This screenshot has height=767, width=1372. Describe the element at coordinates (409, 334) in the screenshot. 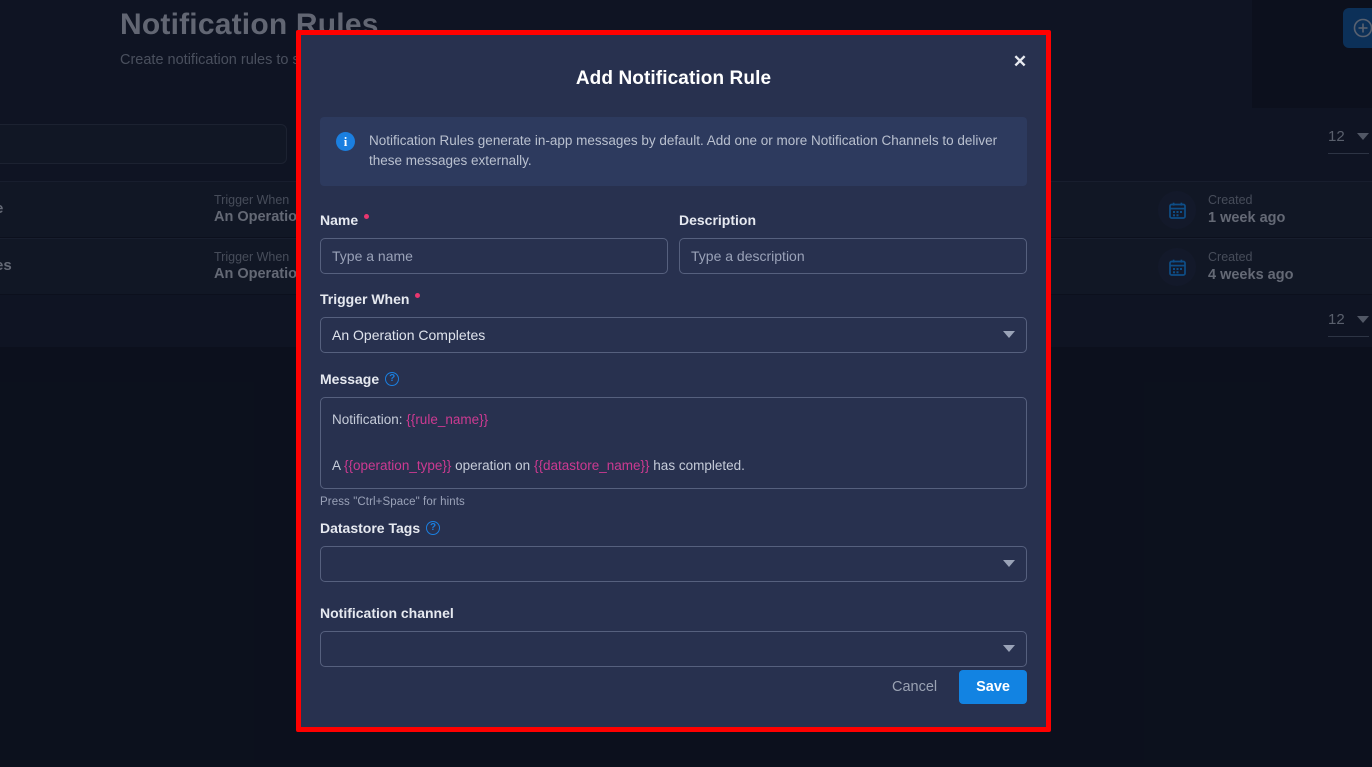

I see `trigger-when-value: An Operation Completes` at that location.